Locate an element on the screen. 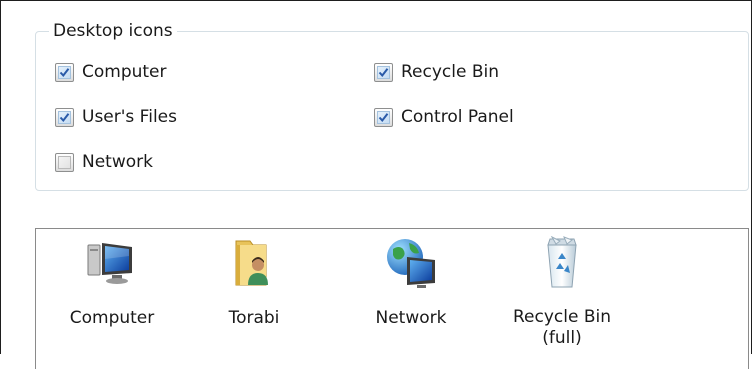 The height and width of the screenshot is (369, 752). checkbox-label: Computer is located at coordinates (124, 72).